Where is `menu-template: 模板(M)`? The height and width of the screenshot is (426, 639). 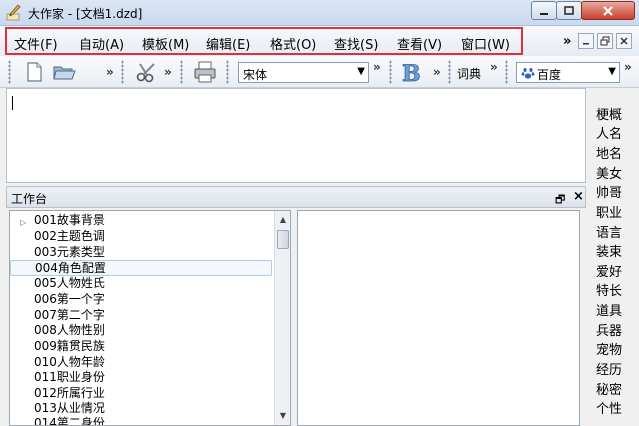
menu-template: 模板(M) is located at coordinates (165, 43).